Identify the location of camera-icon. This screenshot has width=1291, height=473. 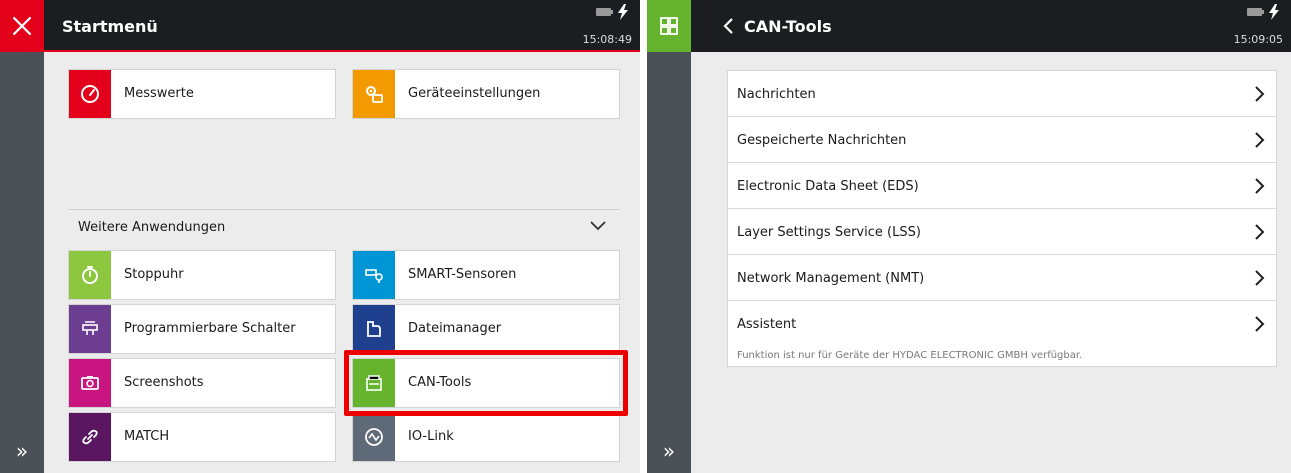
(90, 383).